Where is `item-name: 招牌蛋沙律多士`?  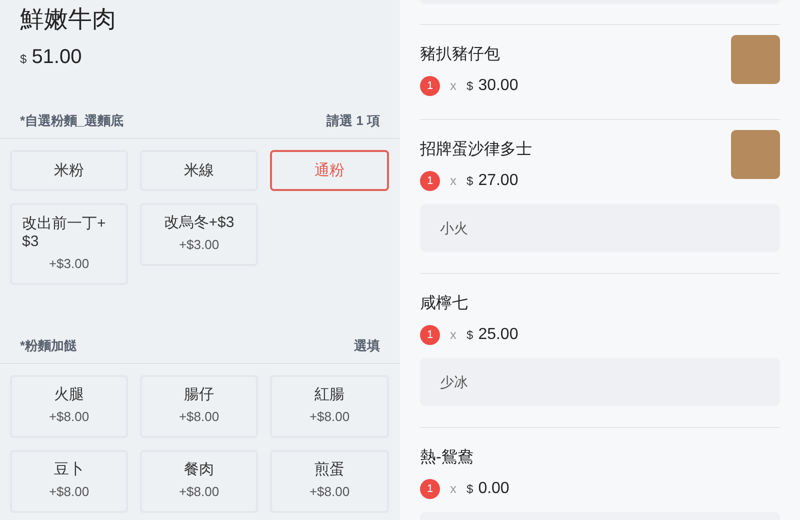
item-name: 招牌蛋沙律多士 is located at coordinates (476, 150).